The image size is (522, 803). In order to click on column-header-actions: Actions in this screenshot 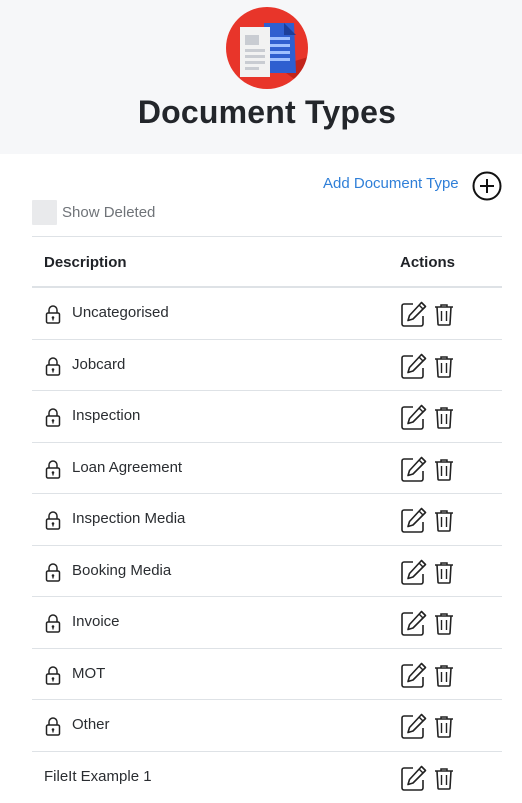, I will do `click(427, 262)`.